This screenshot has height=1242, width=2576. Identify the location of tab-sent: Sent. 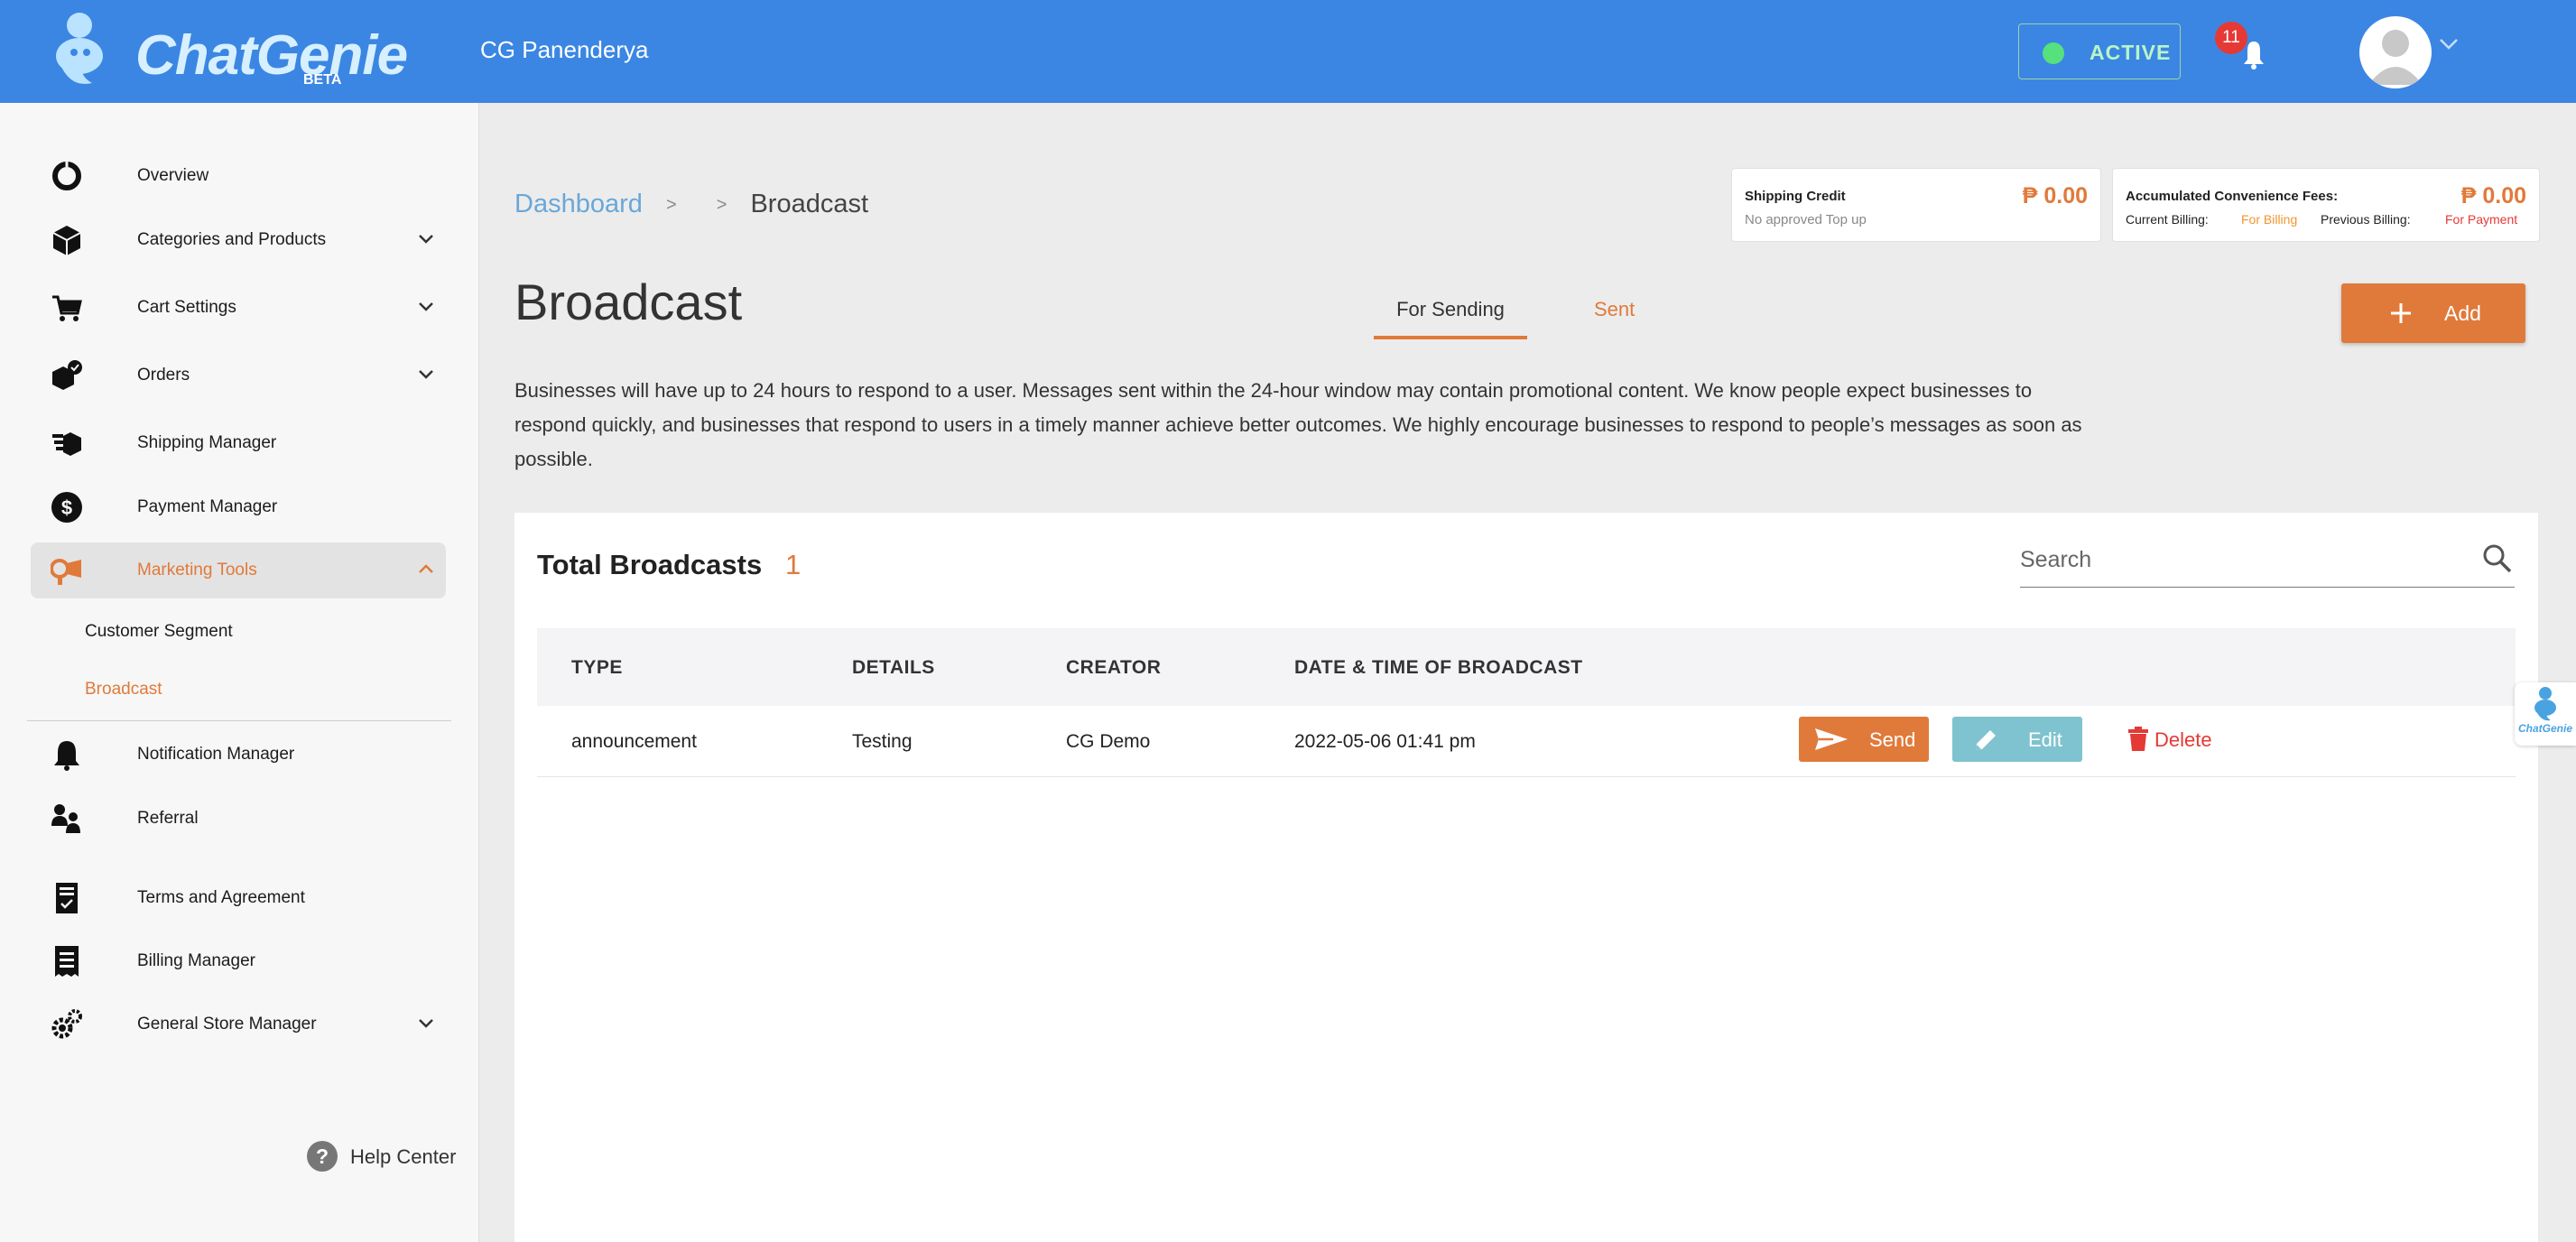
(1614, 310).